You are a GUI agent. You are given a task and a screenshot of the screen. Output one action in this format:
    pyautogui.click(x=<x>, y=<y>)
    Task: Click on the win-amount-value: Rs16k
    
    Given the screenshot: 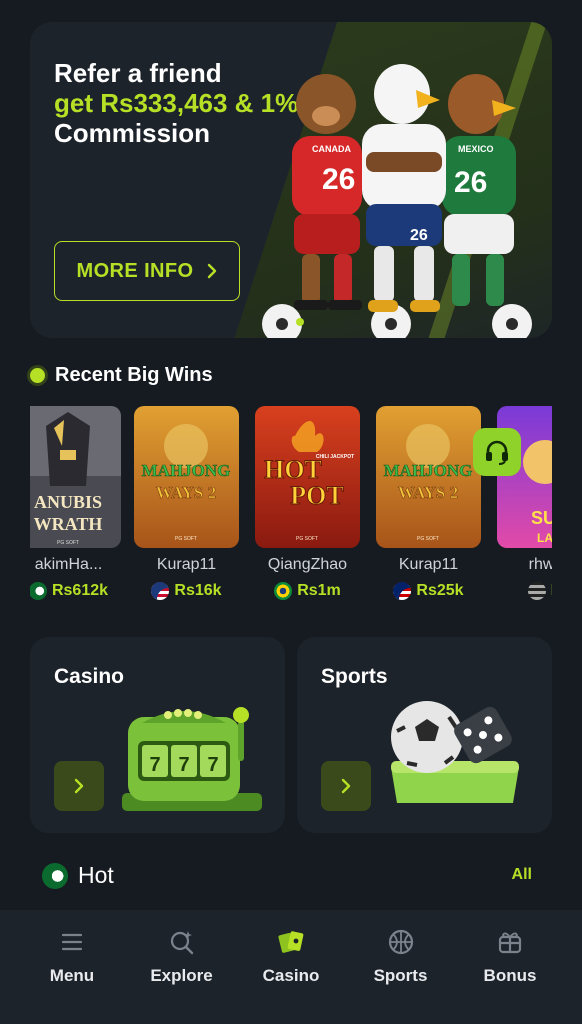 What is the action you would take?
    pyautogui.click(x=198, y=590)
    